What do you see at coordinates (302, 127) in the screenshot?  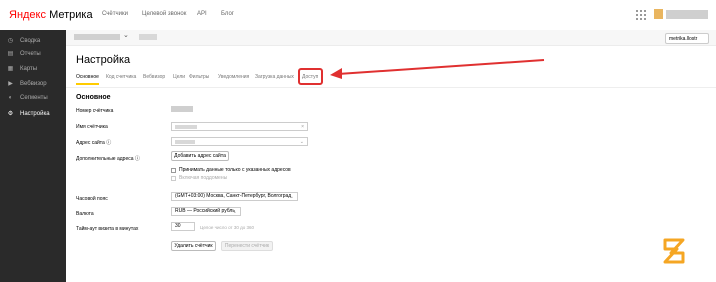 I see `clear-icon: ×` at bounding box center [302, 127].